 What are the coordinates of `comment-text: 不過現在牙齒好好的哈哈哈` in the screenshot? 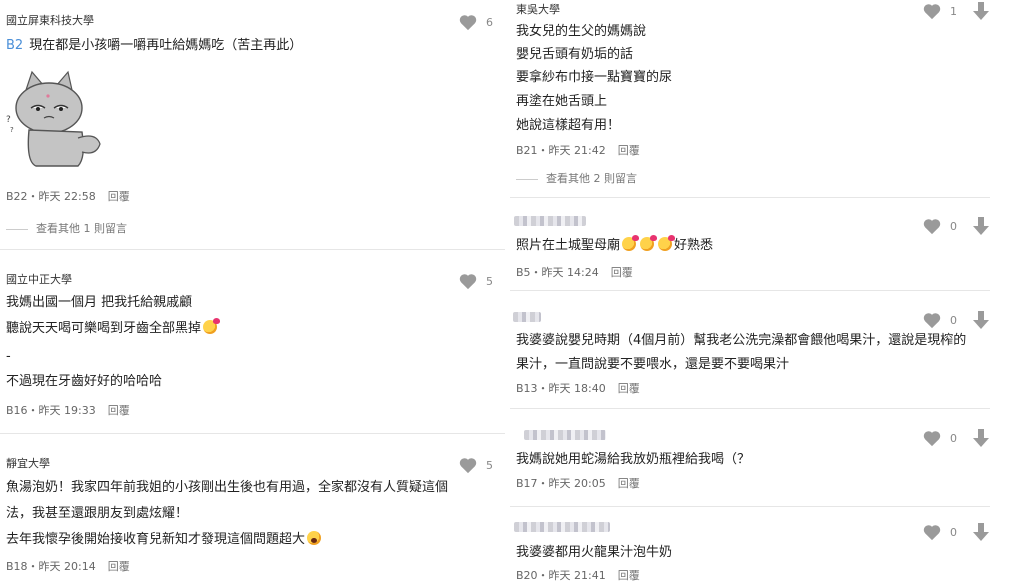 It's located at (84, 381).